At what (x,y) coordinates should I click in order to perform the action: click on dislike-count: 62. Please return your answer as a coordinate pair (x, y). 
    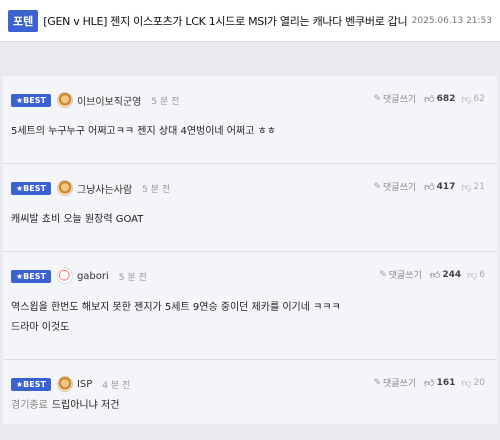
    Looking at the image, I should click on (479, 98).